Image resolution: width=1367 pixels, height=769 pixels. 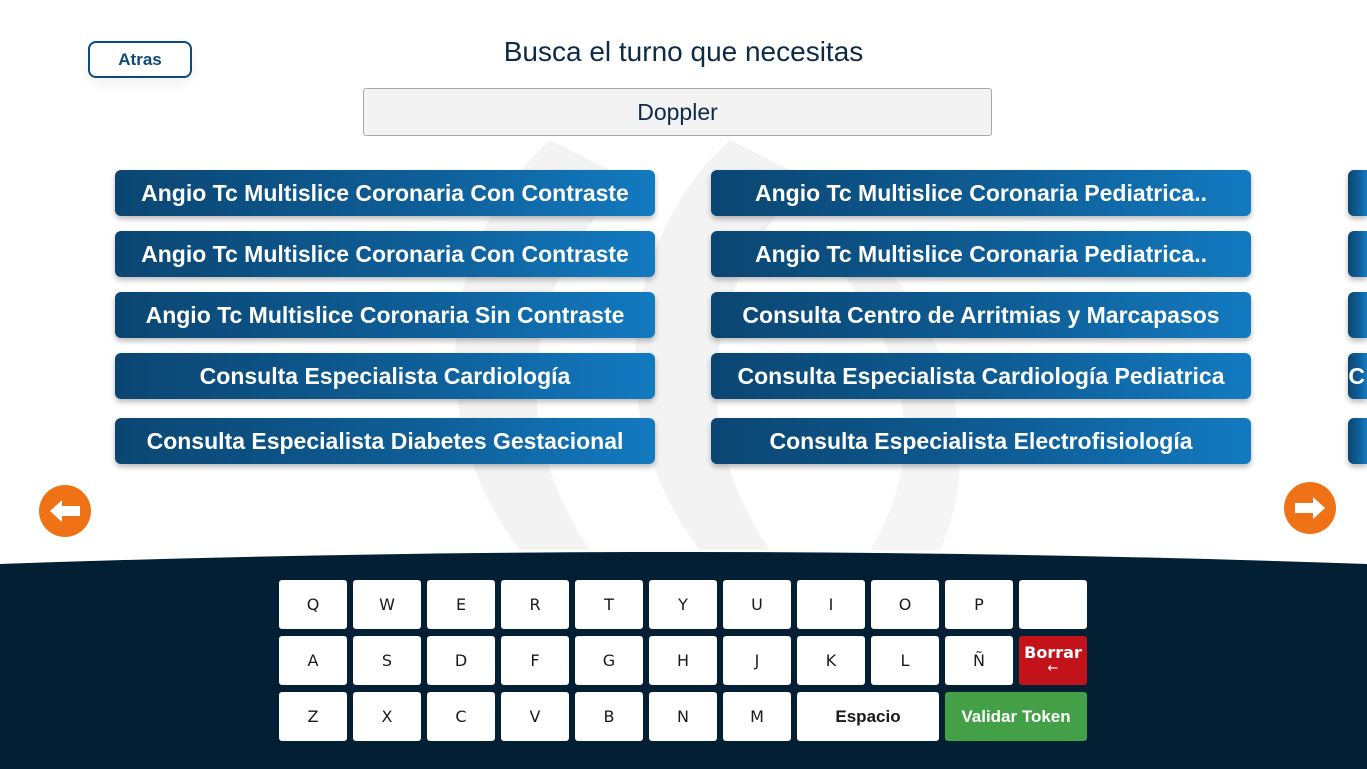 What do you see at coordinates (535, 660) in the screenshot?
I see `key-f: F` at bounding box center [535, 660].